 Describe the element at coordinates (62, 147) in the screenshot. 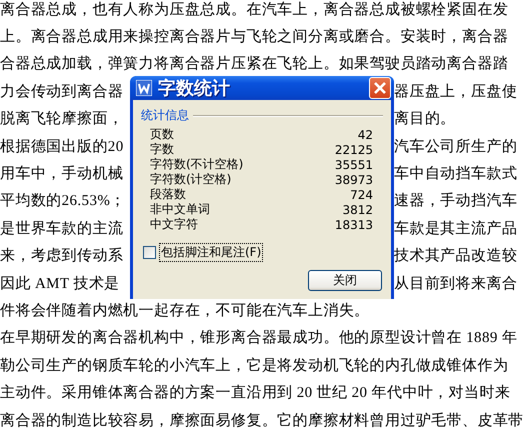

I see `document-text: 根据德国出版的20` at that location.